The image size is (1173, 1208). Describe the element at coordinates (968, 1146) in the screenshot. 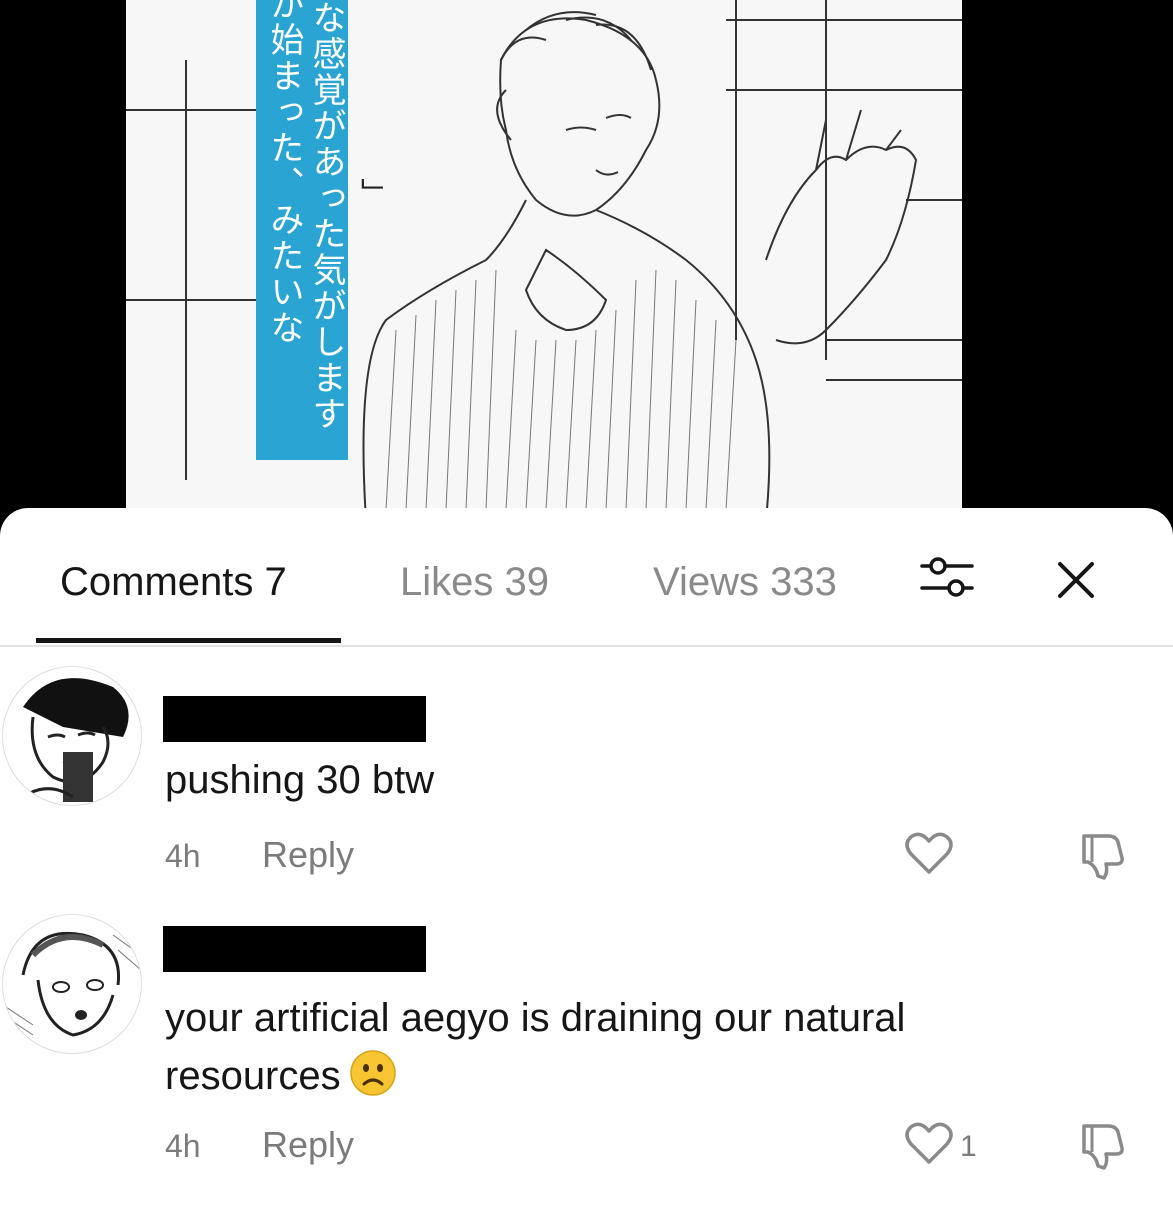

I see `like-count: 1` at that location.